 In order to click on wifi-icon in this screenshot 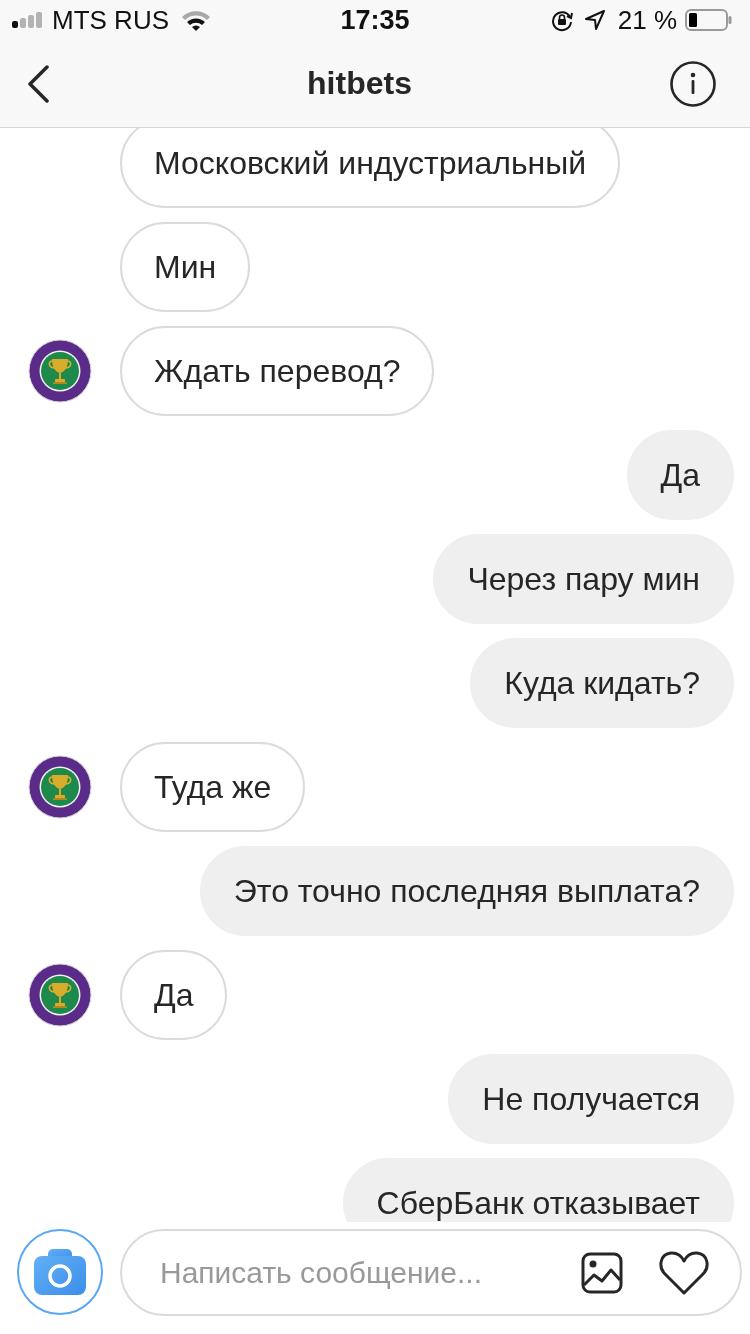, I will do `click(196, 20)`.